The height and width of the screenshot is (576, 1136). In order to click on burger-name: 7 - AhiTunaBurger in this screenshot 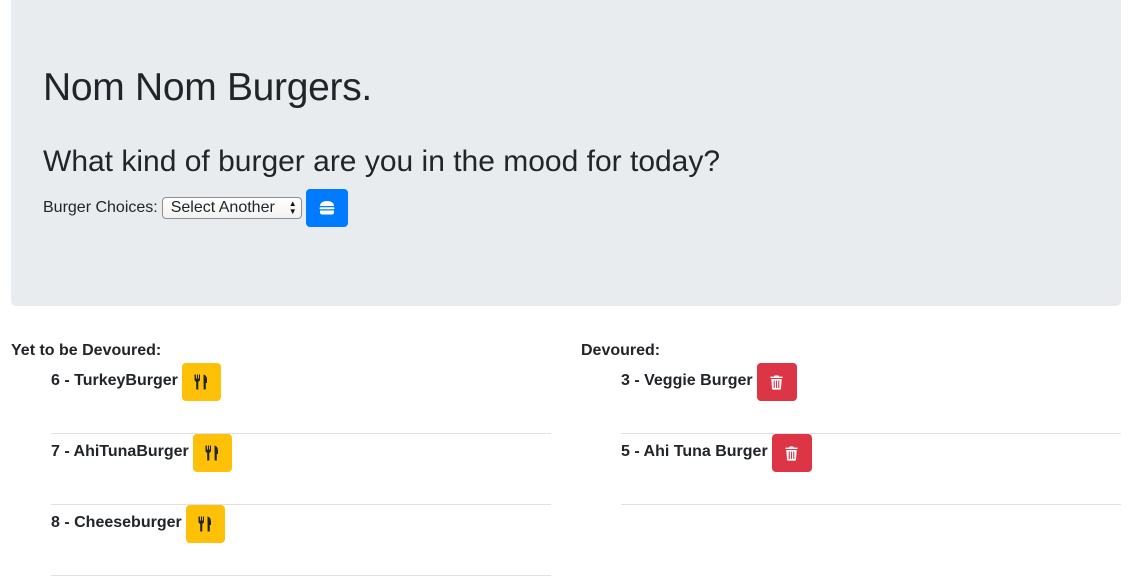, I will do `click(120, 451)`.